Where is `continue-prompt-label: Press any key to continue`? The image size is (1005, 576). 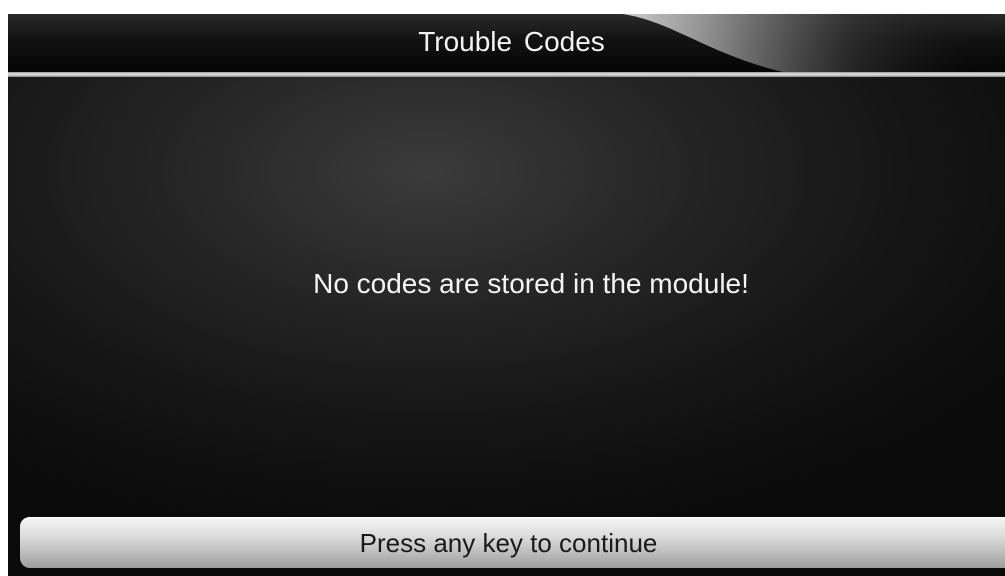
continue-prompt-label: Press any key to continue is located at coordinates (508, 543).